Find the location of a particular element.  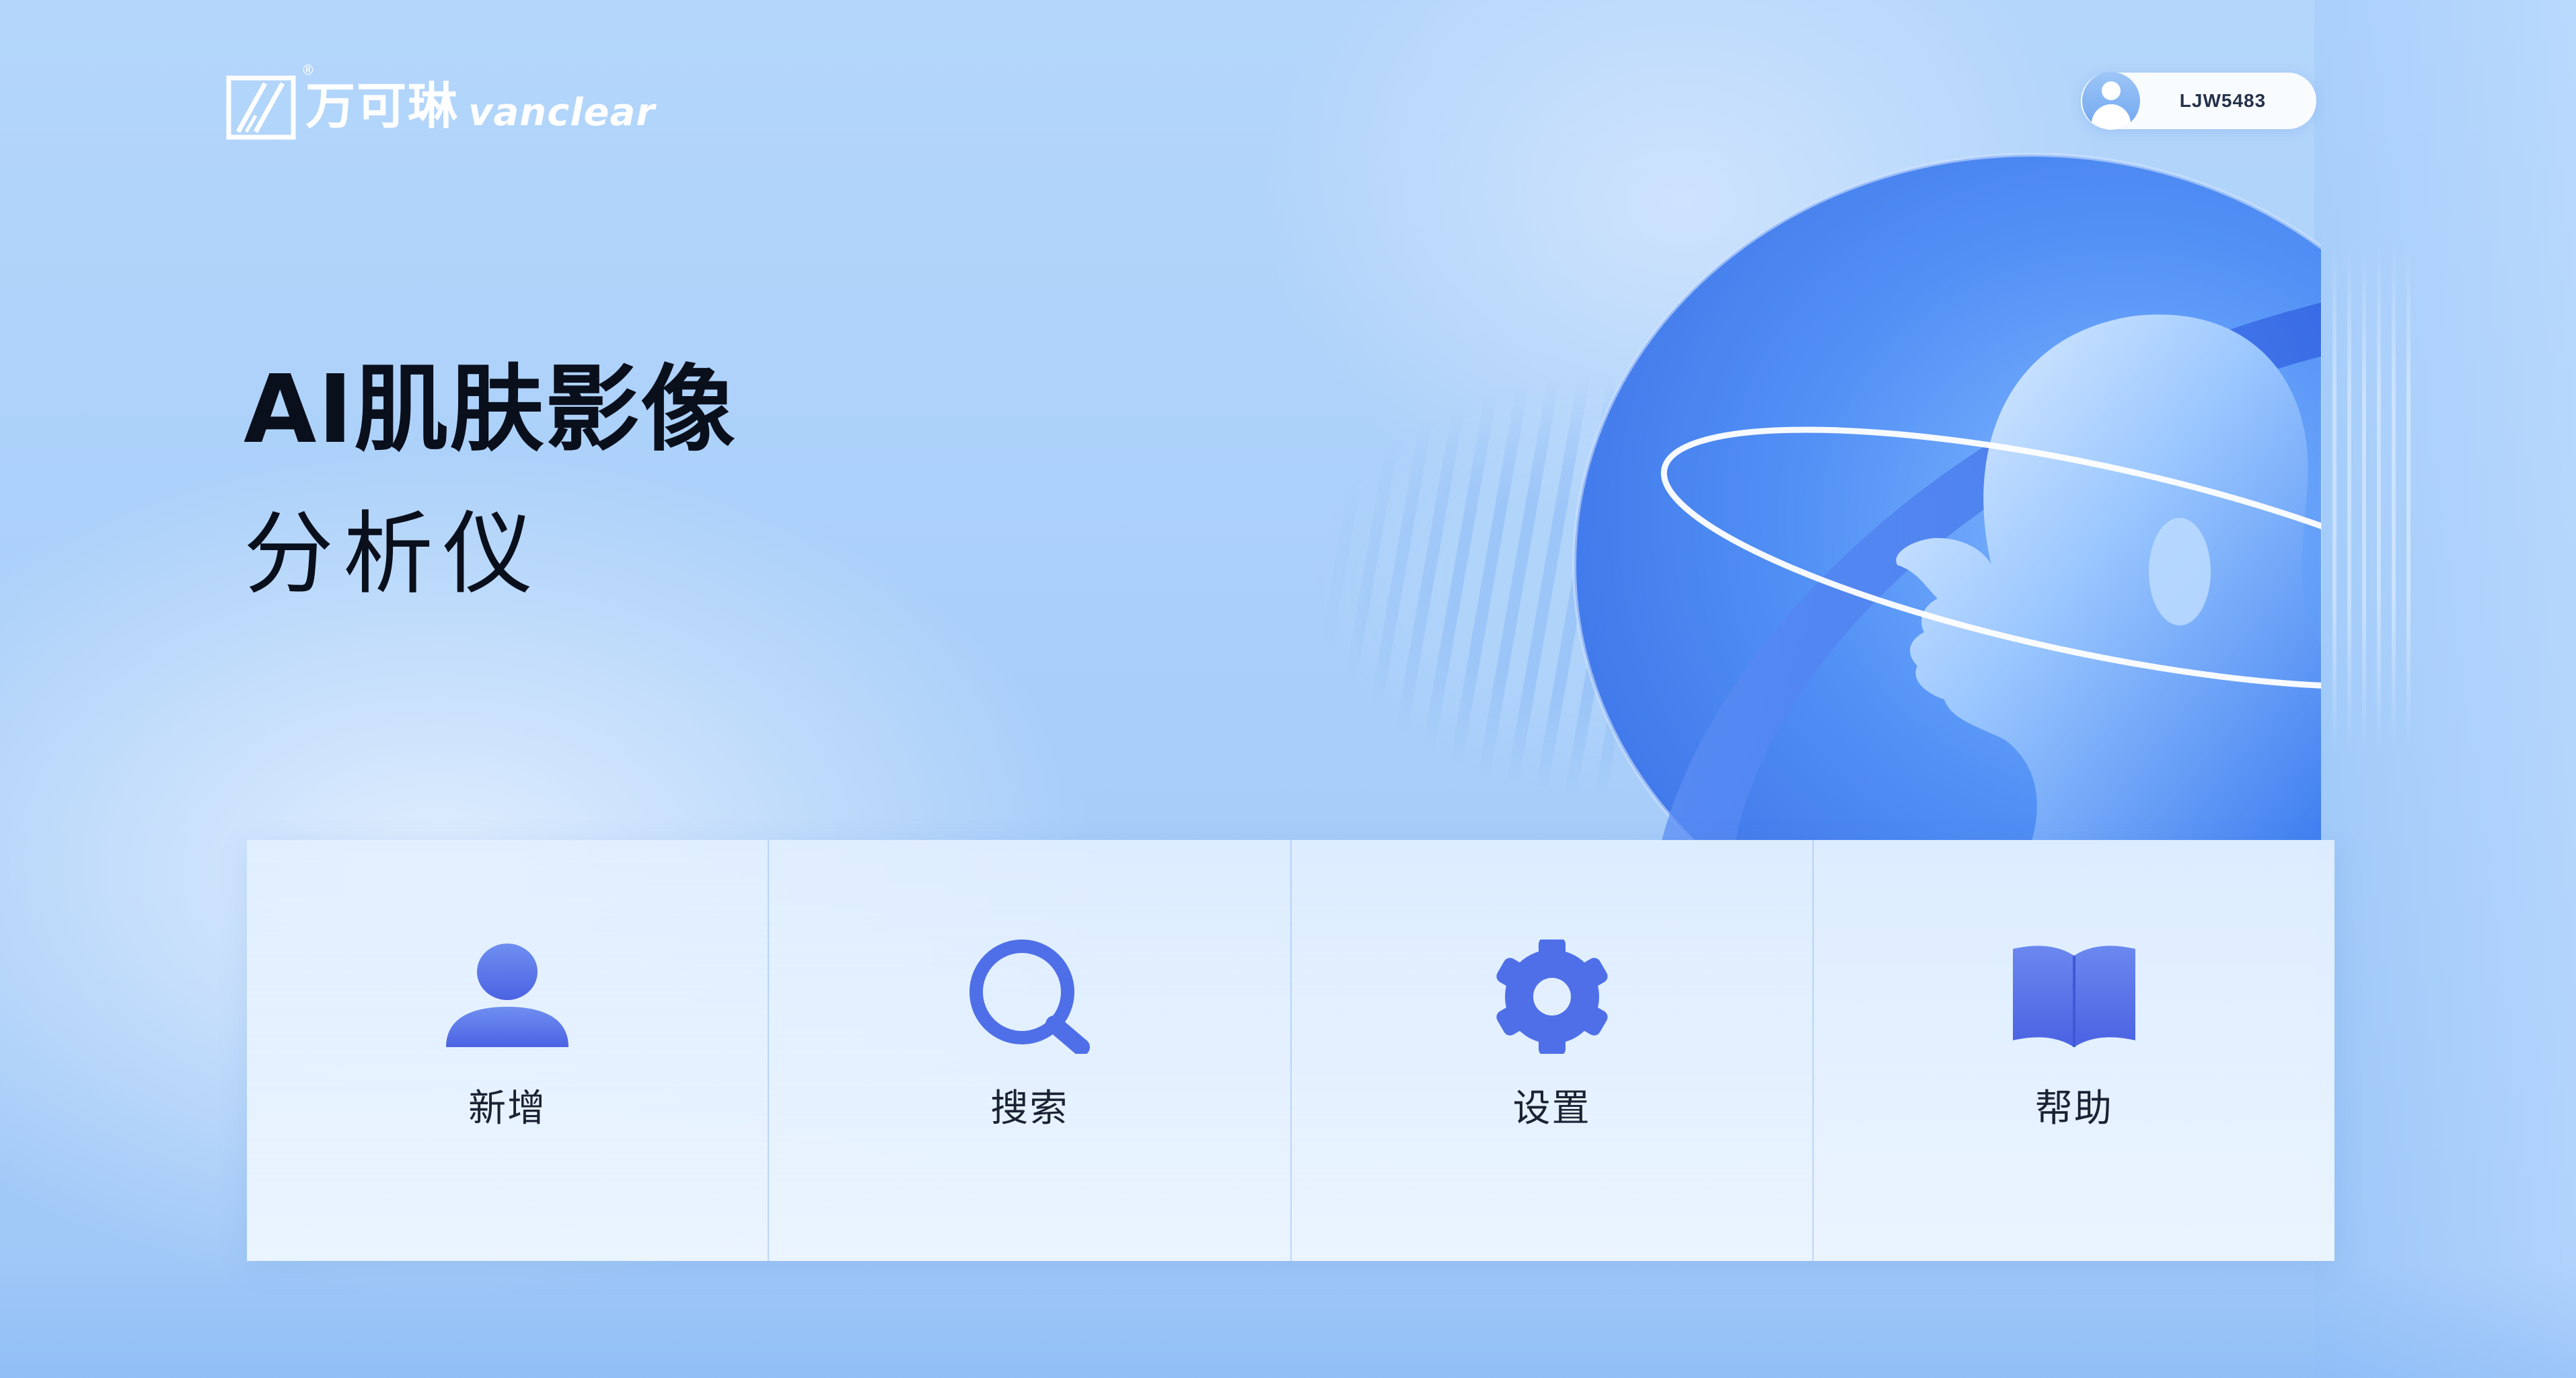

add-person-icon is located at coordinates (507, 997).